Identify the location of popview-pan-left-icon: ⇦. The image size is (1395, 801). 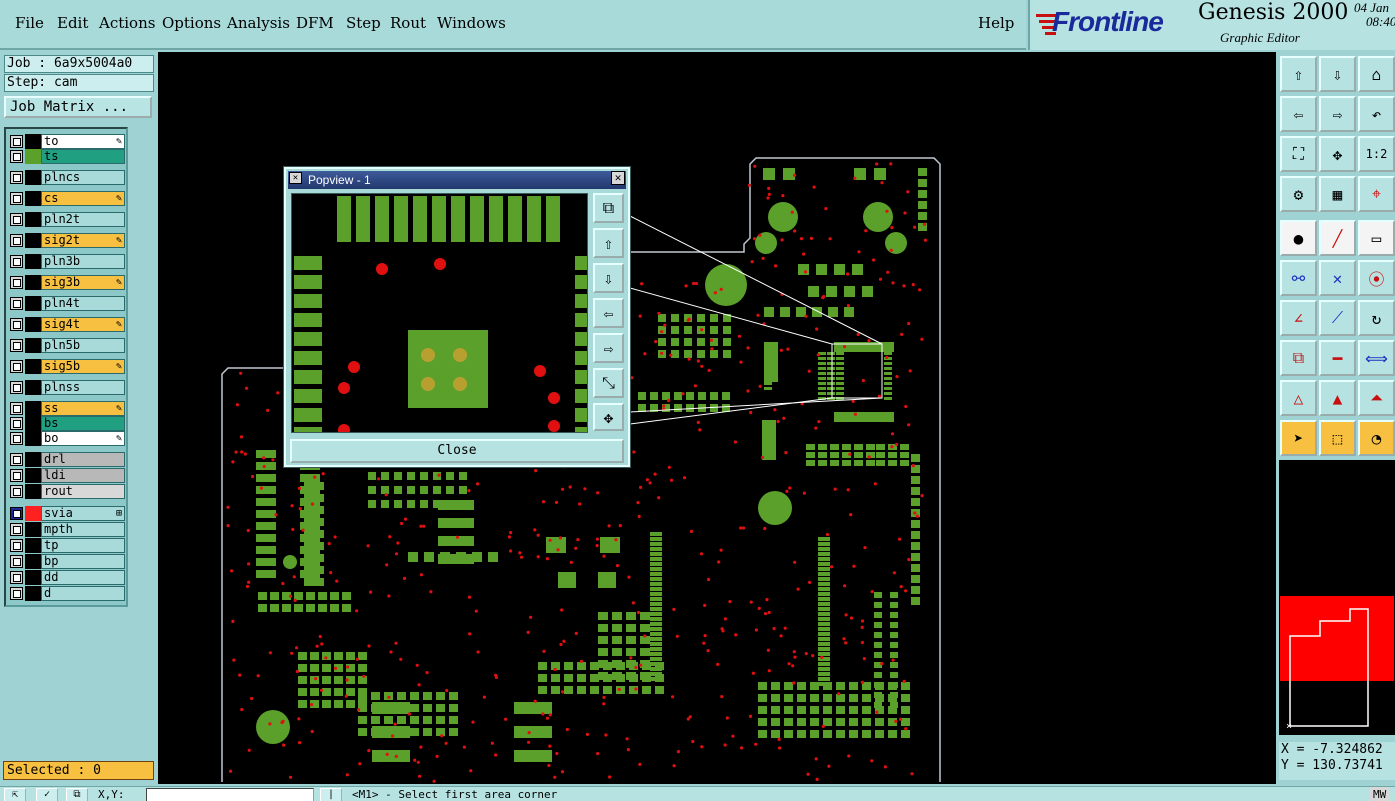
(608, 313).